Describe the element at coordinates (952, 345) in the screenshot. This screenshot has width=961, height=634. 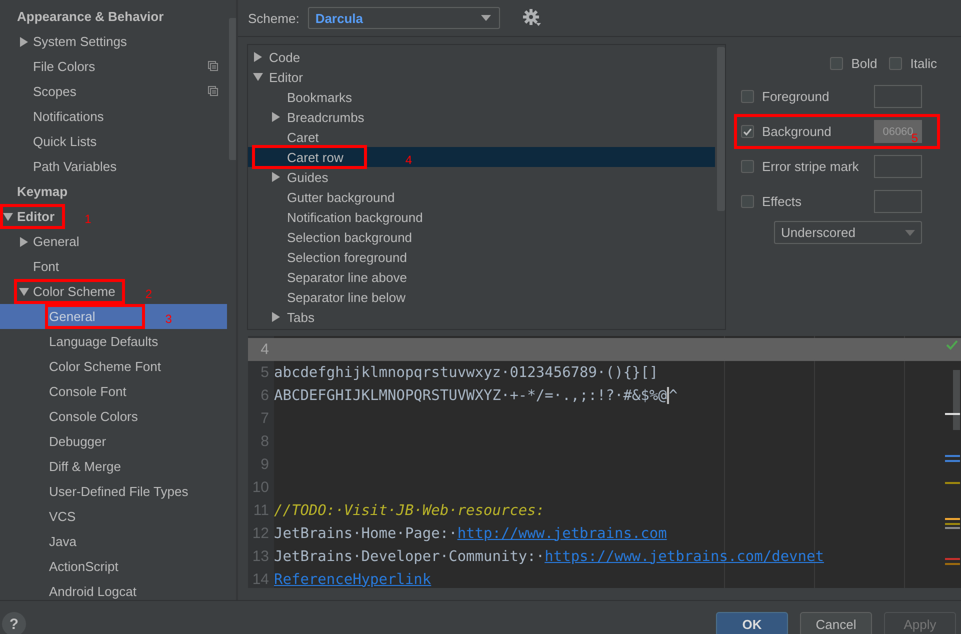
I see `check-icon` at that location.